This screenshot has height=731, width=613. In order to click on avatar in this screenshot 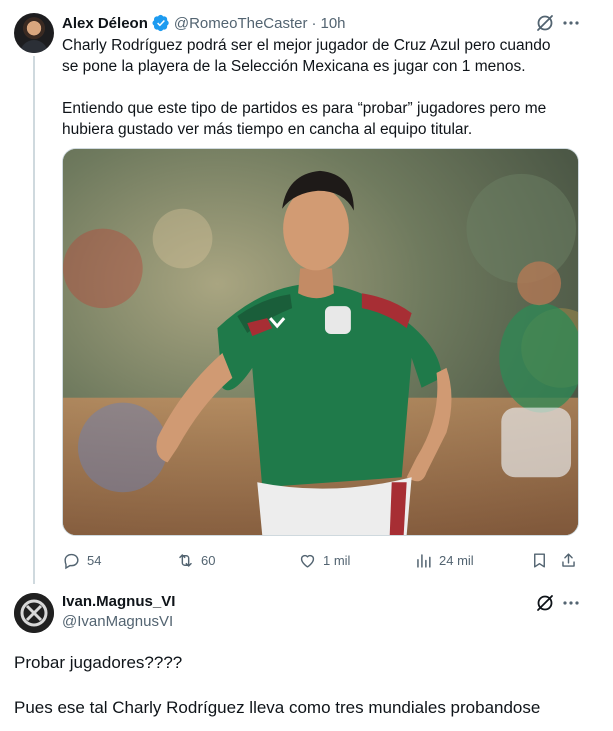, I will do `click(34, 33)`.